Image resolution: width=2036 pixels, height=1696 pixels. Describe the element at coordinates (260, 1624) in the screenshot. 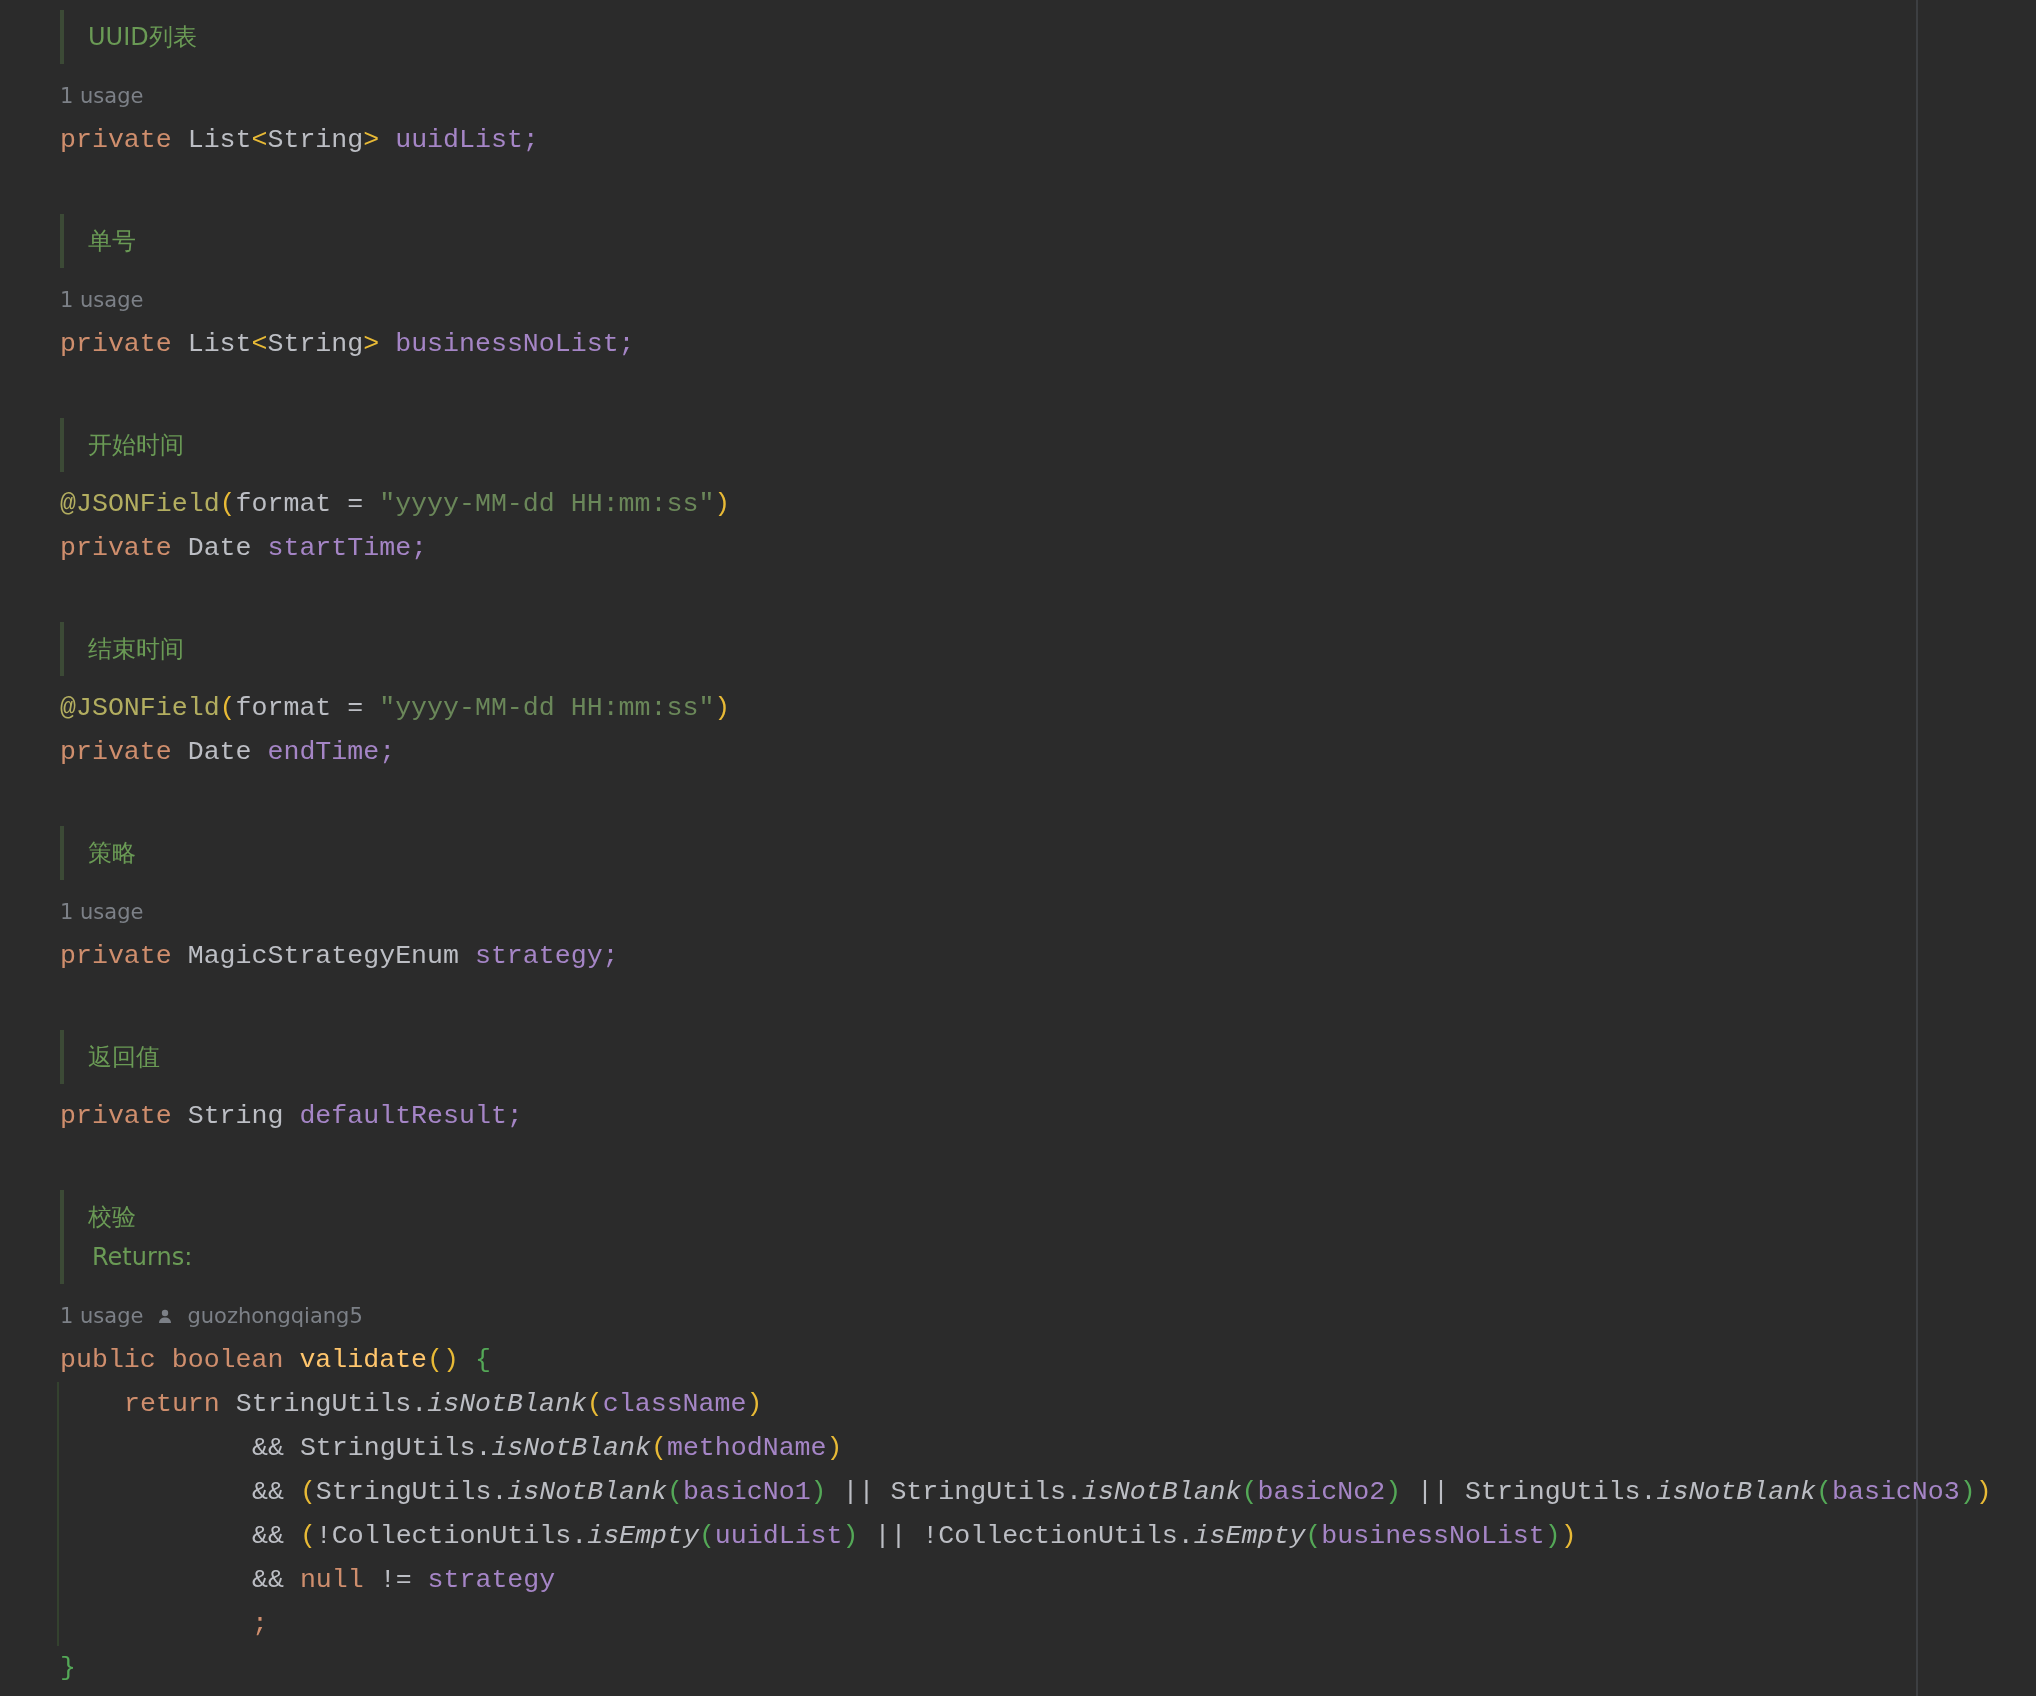

I see `code-line: ;` at that location.